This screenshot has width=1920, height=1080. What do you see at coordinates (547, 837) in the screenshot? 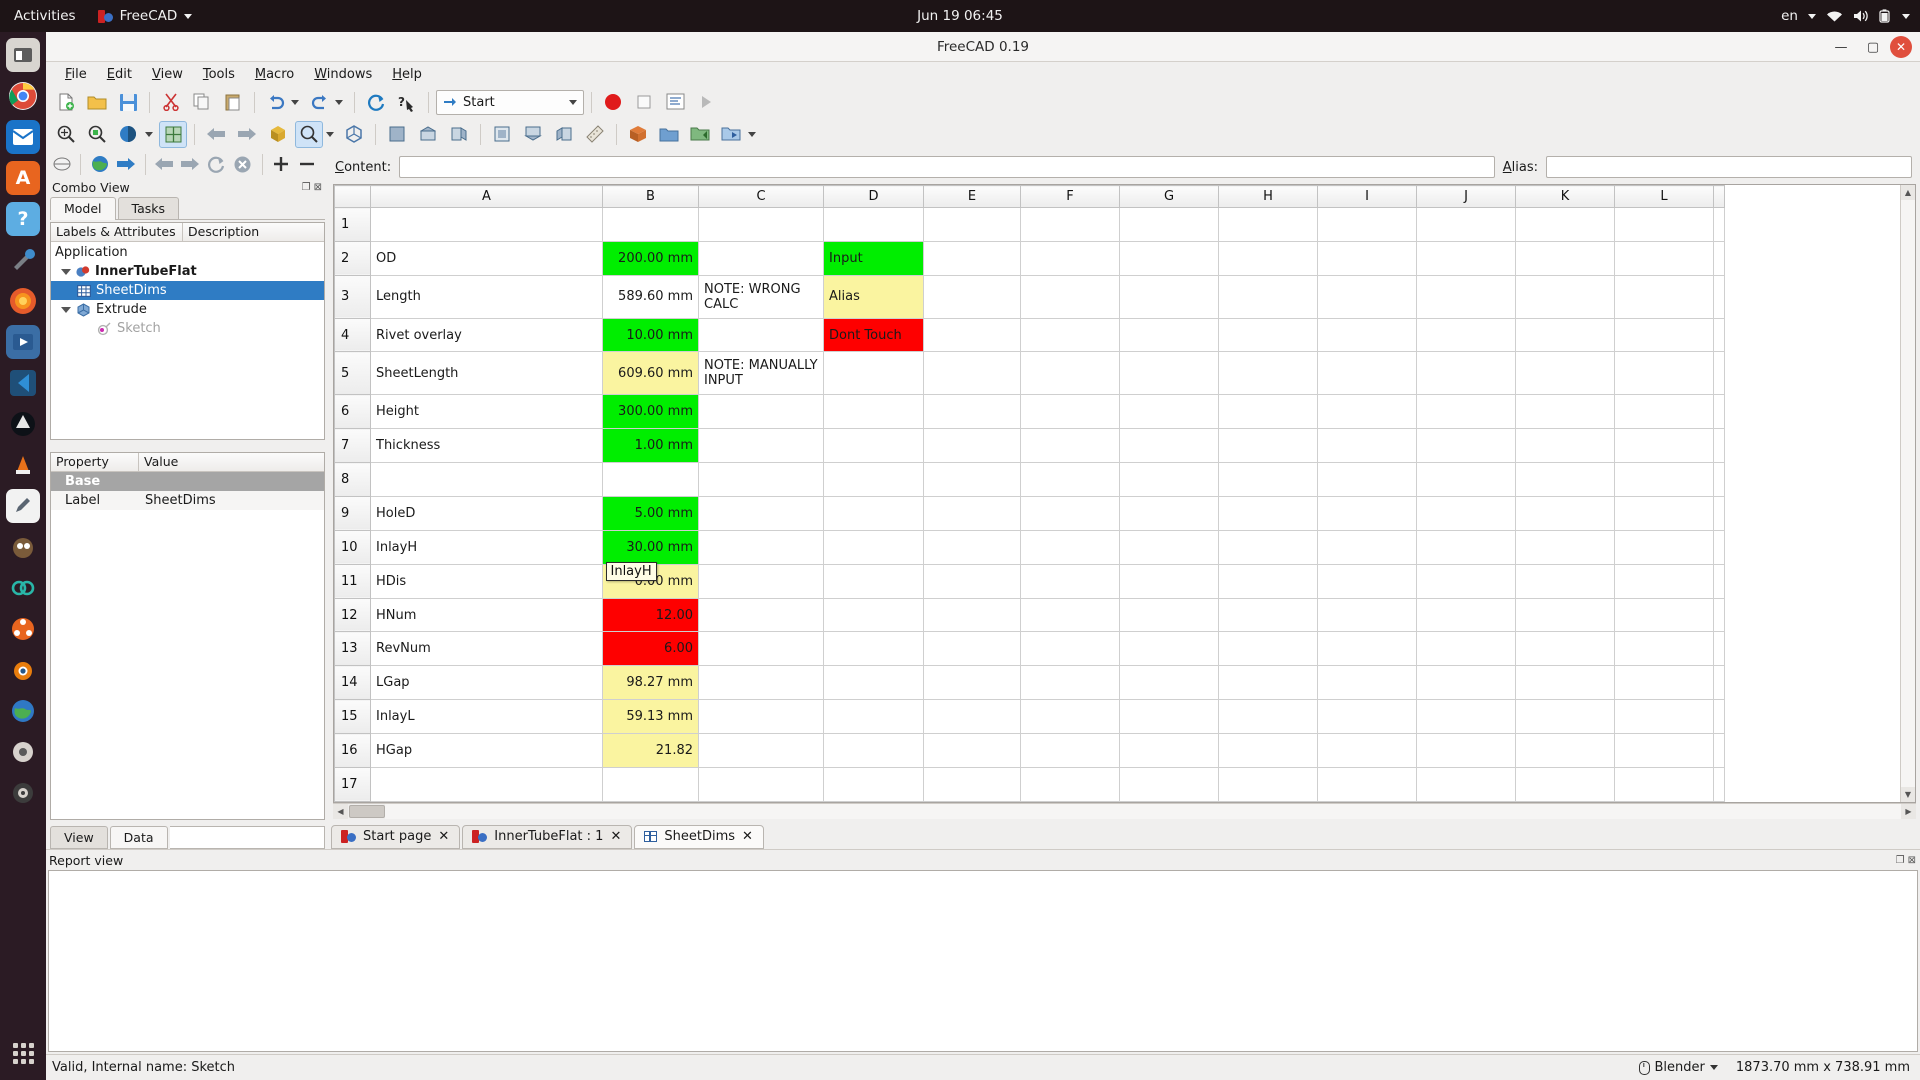
I see `doc-tab-innertubeflat: InnerTubeFlat : 1 ✕` at bounding box center [547, 837].